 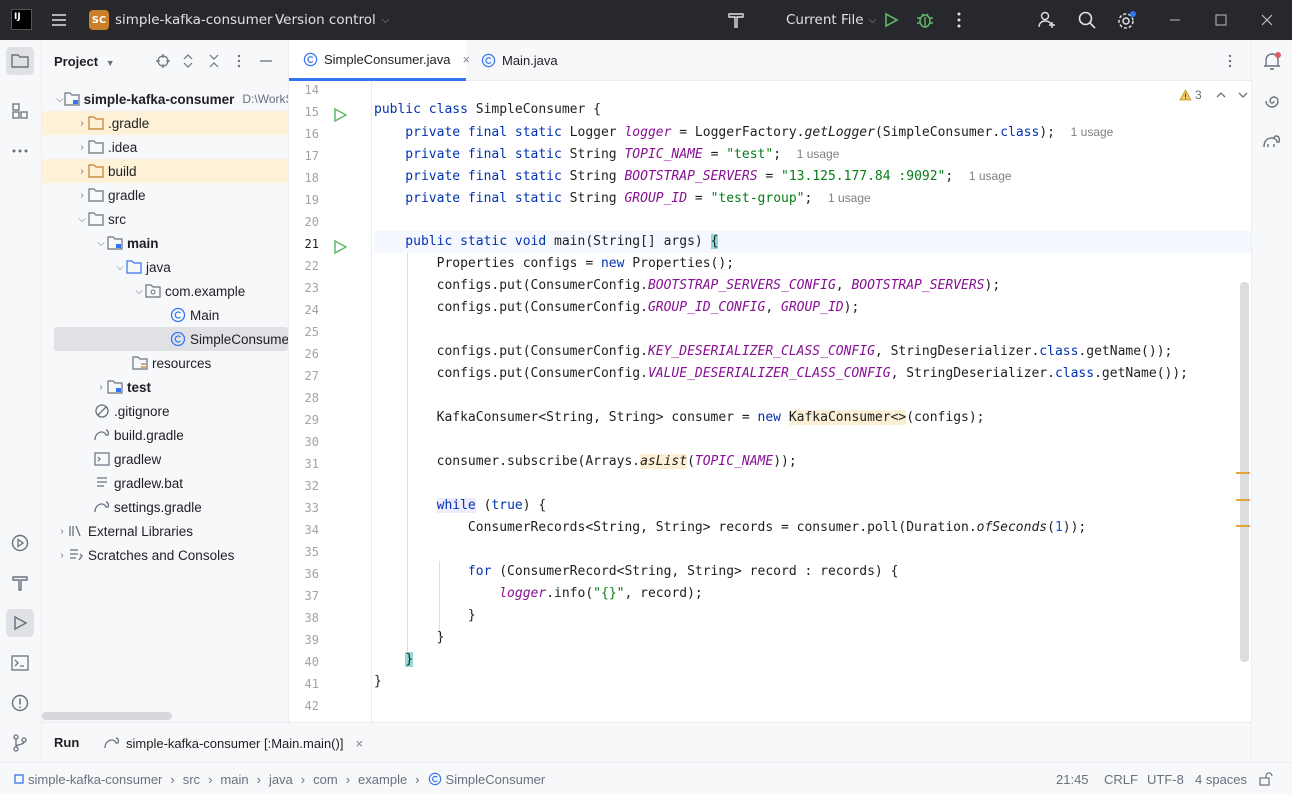 What do you see at coordinates (1230, 61) in the screenshot?
I see `tab-options-icon` at bounding box center [1230, 61].